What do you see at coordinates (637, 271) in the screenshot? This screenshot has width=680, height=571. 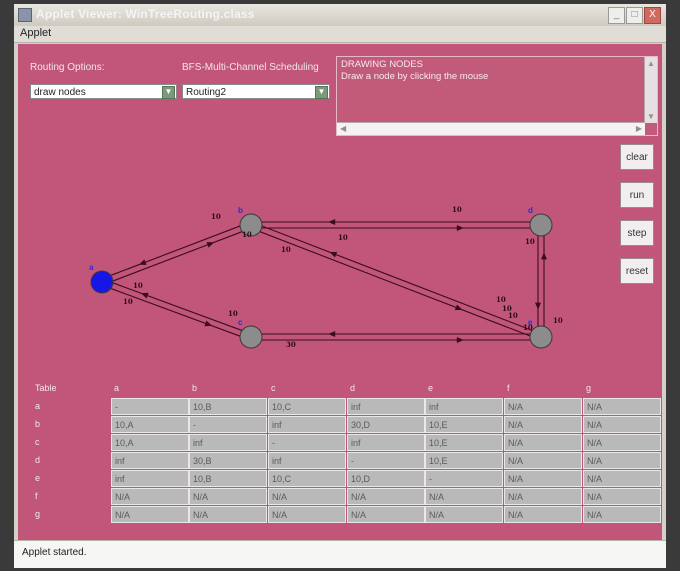 I see `reset-button: reset` at bounding box center [637, 271].